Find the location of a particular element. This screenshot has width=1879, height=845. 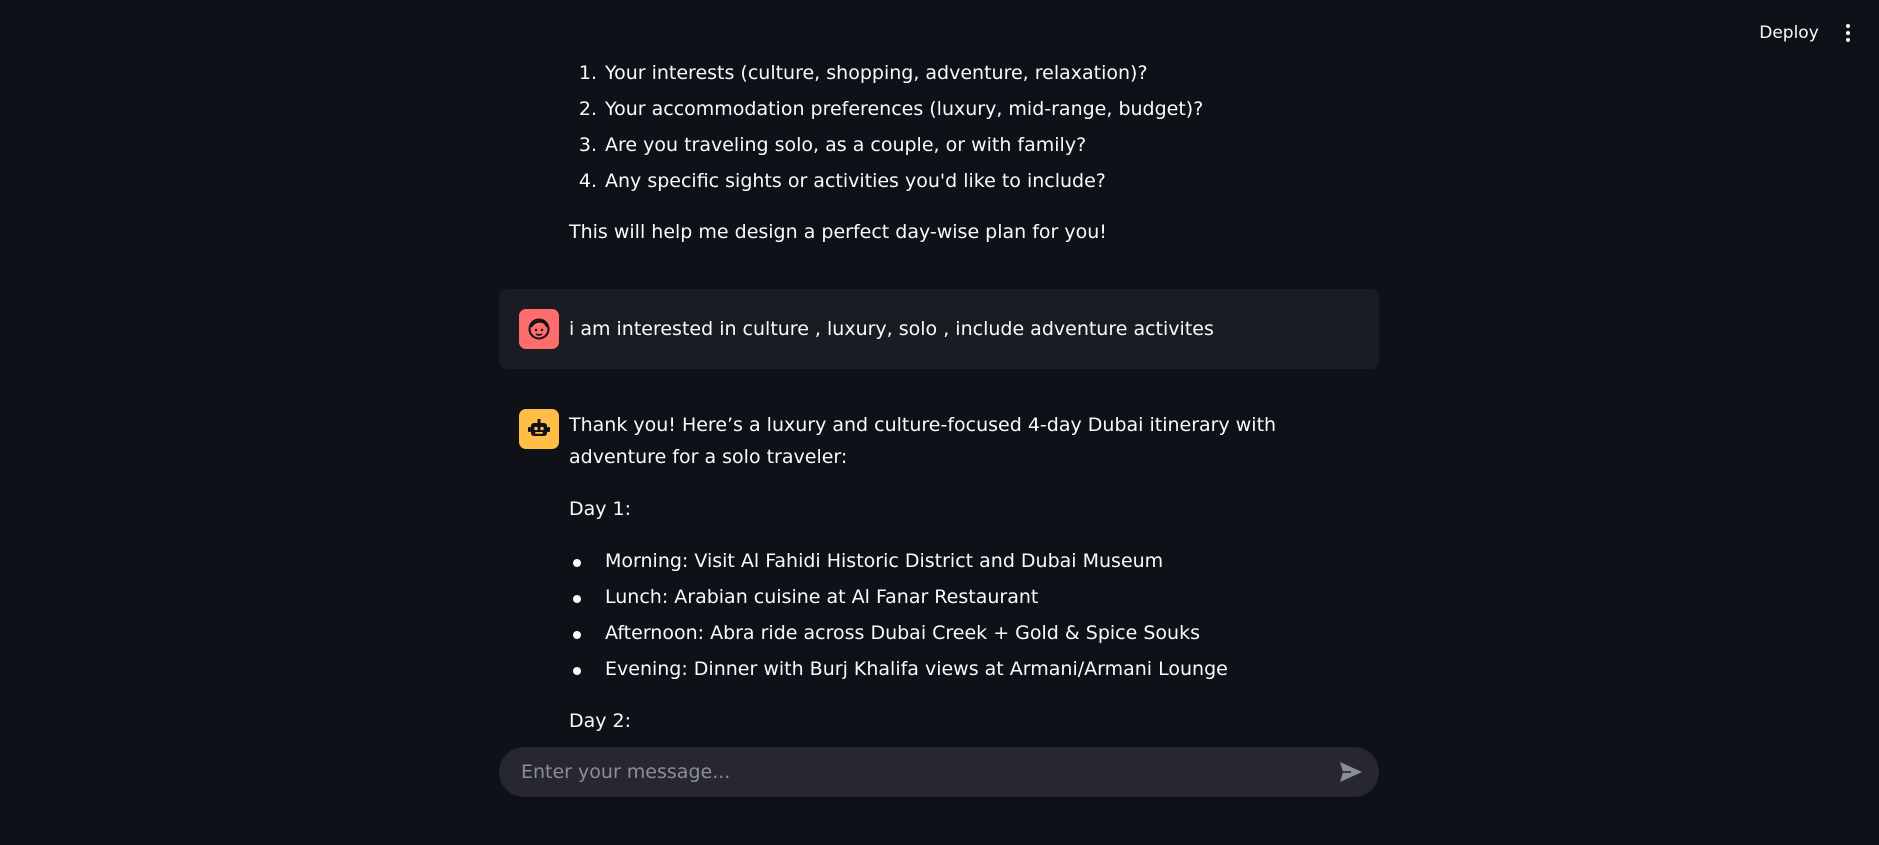

list-item-number: 4. is located at coordinates (587, 181).